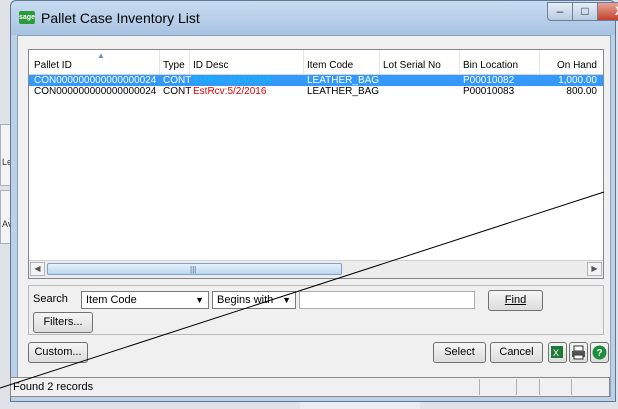  I want to click on search-text-input, so click(387, 300).